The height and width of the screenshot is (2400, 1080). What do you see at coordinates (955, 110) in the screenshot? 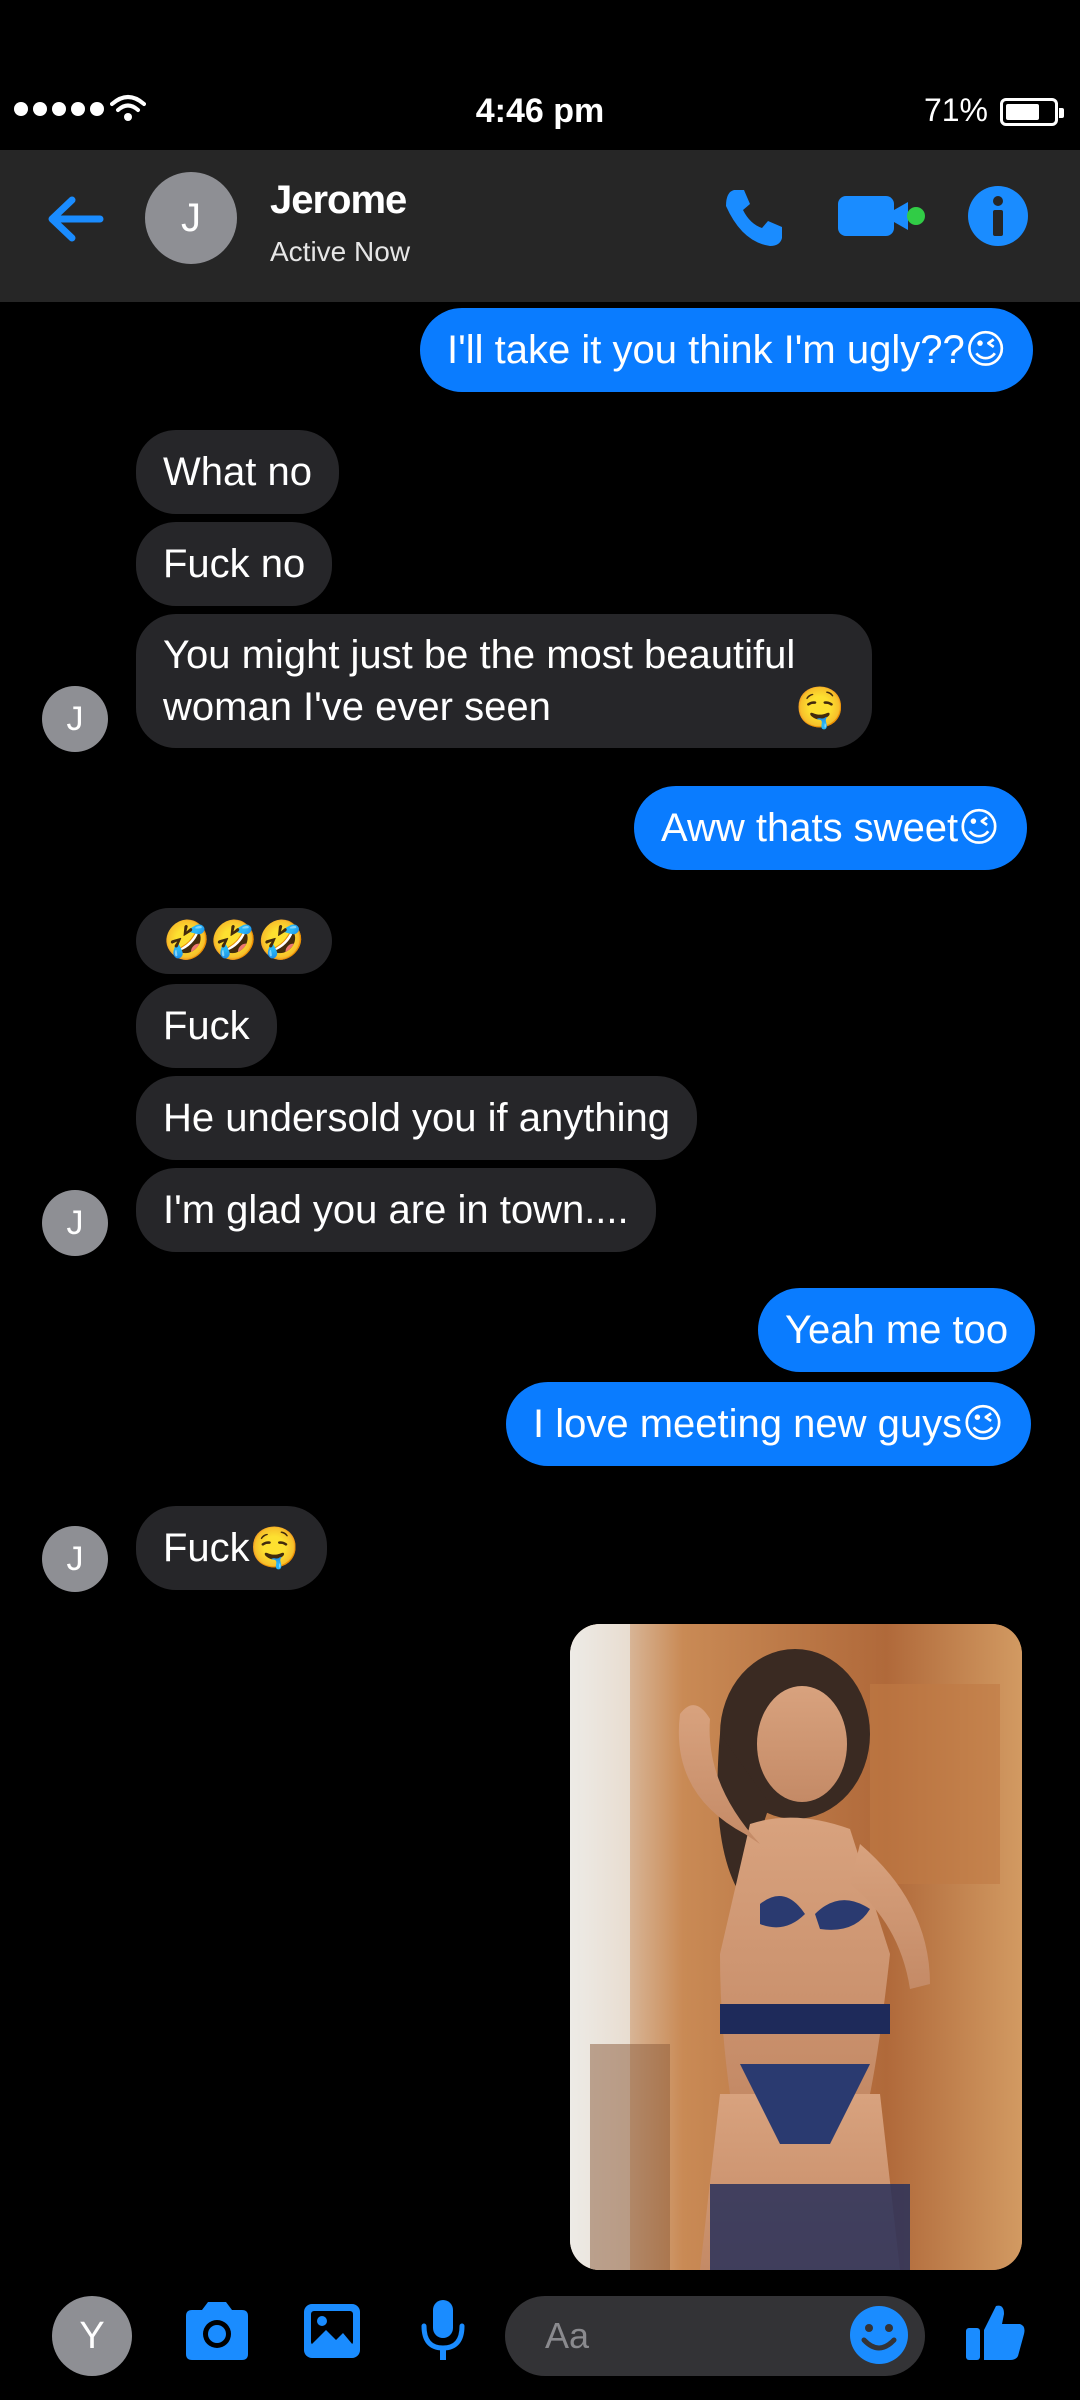
I see `battery-percent: 71%` at bounding box center [955, 110].